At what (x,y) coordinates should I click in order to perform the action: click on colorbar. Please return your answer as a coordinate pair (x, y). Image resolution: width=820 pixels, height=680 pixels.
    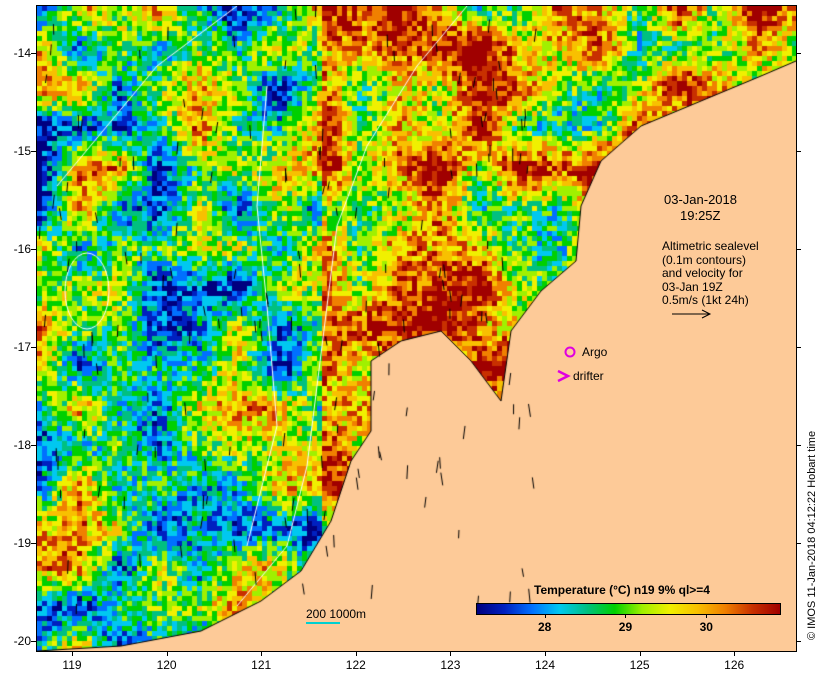
    Looking at the image, I should click on (628, 609).